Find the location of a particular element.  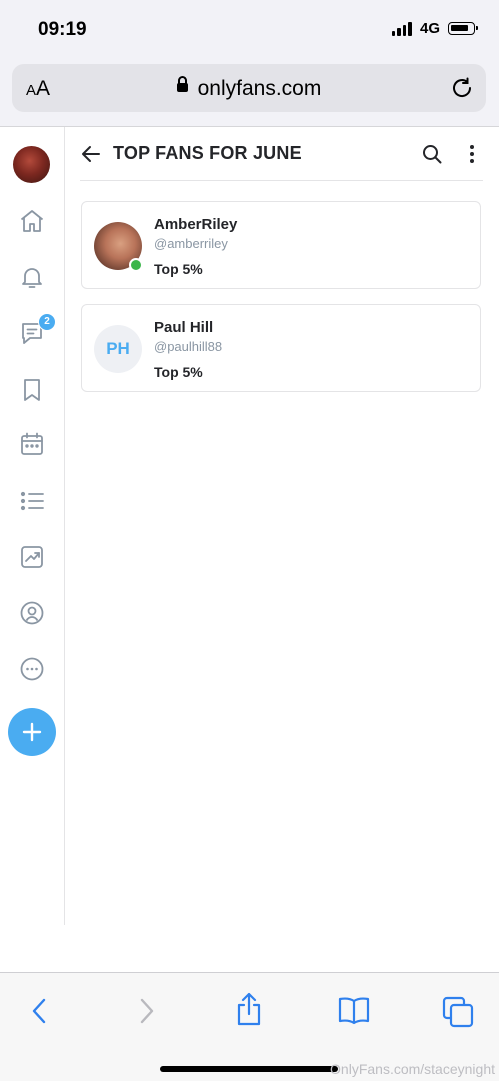

fan-card: PH Paul Hill @paulhill88 Top 5% is located at coordinates (281, 348).